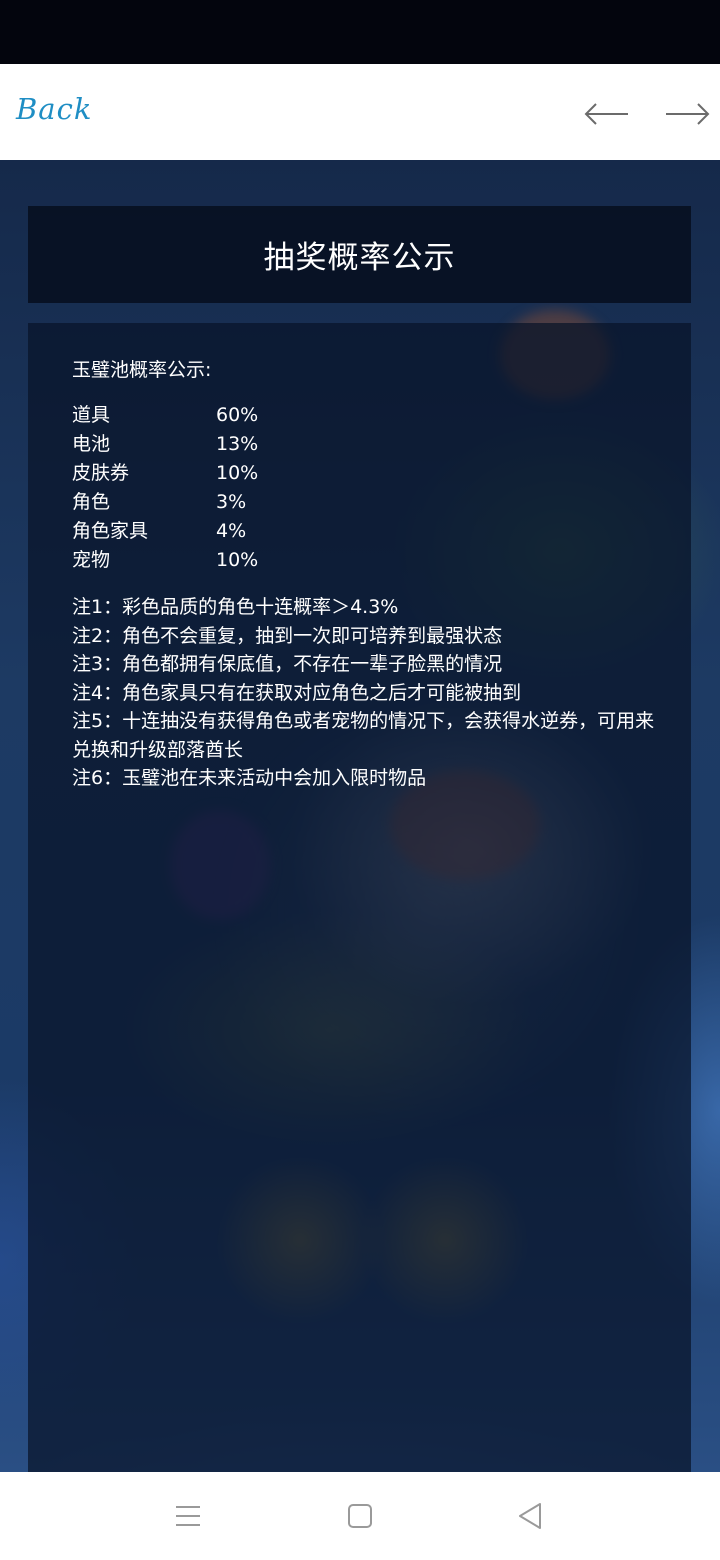 This screenshot has height=1560, width=720. I want to click on item-name: 皮肤券, so click(101, 473).